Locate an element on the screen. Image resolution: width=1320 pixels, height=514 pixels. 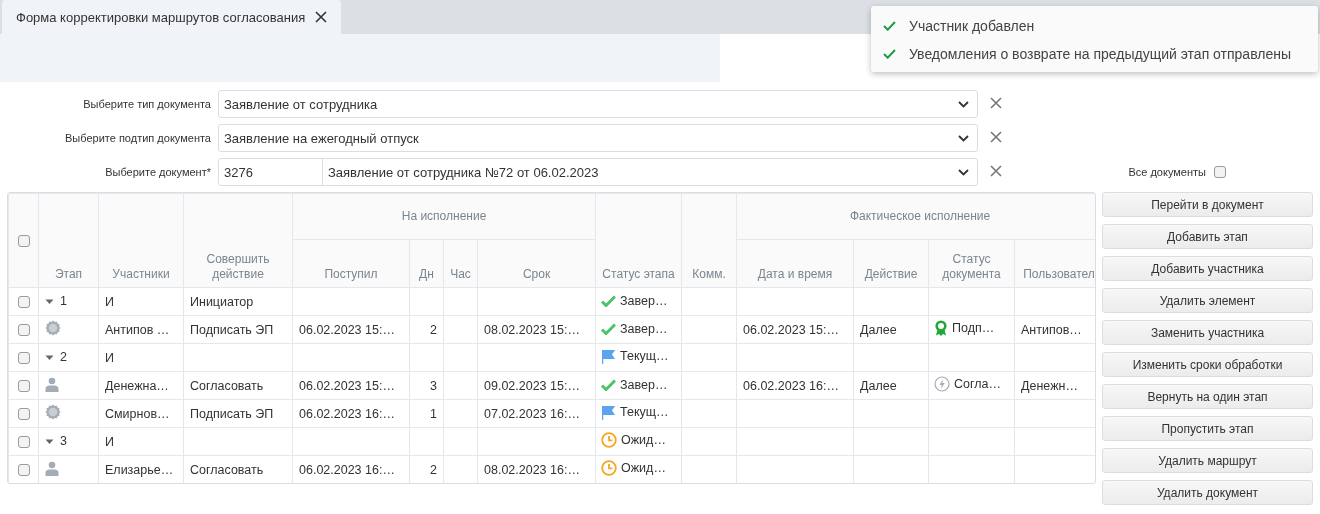
days-value: 1 is located at coordinates (433, 413).